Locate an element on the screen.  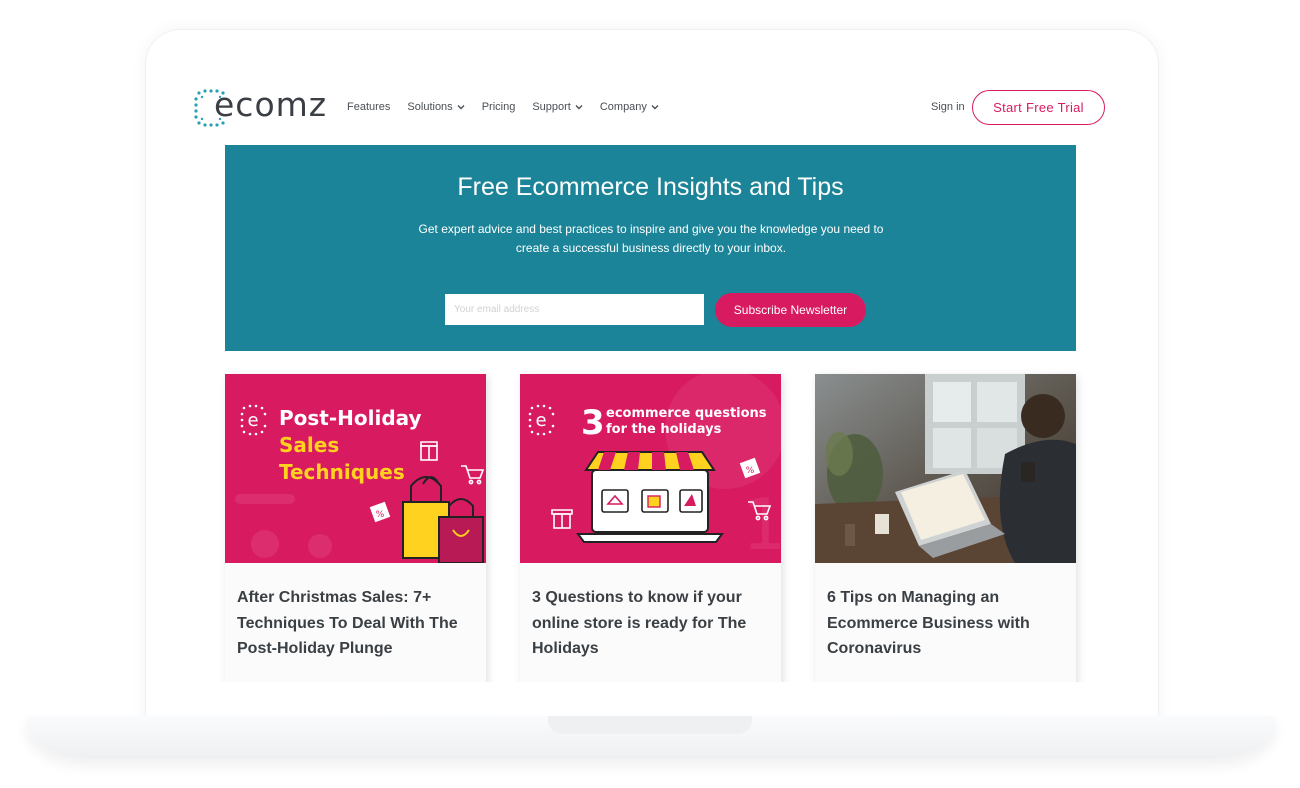
laptop-notch is located at coordinates (650, 725).